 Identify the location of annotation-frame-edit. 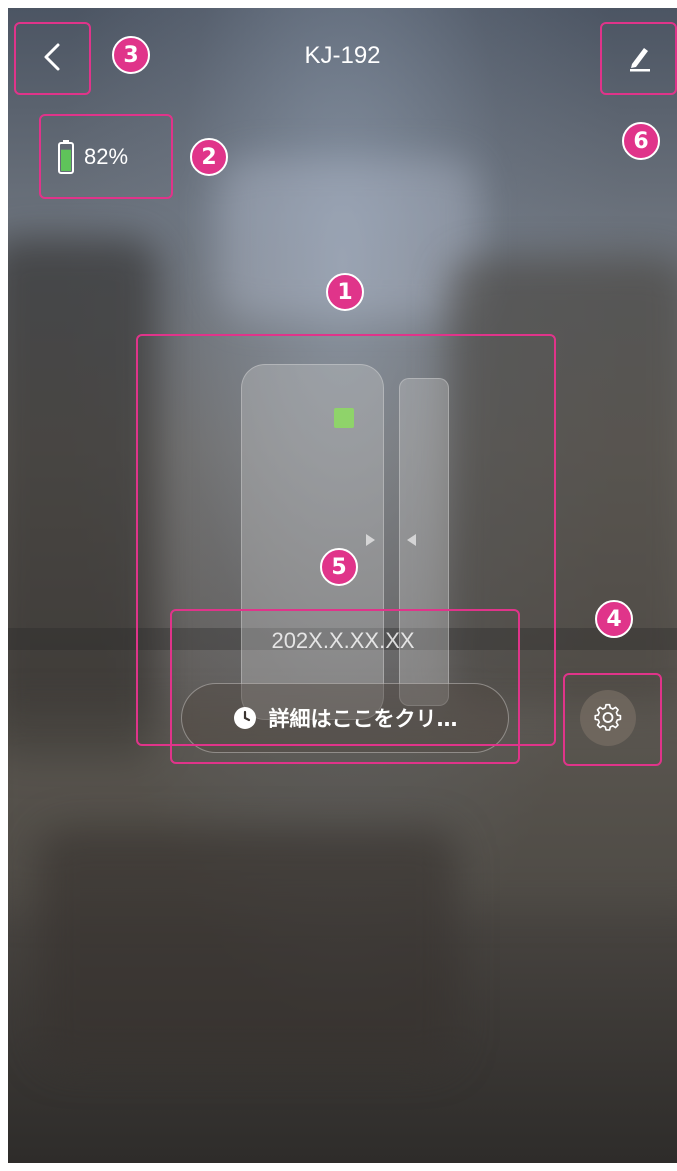
(638, 58).